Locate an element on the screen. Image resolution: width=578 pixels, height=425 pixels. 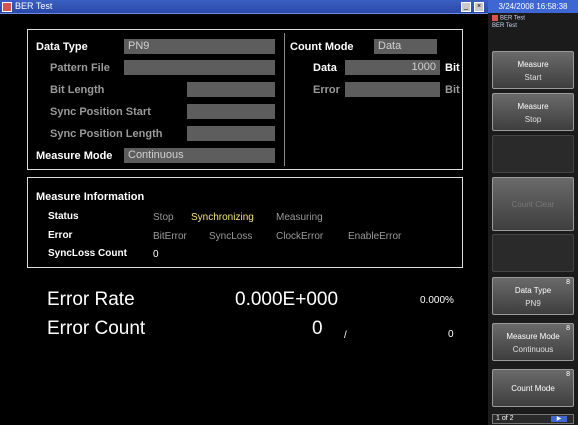
measure-start-button: Measure Start is located at coordinates (533, 70).